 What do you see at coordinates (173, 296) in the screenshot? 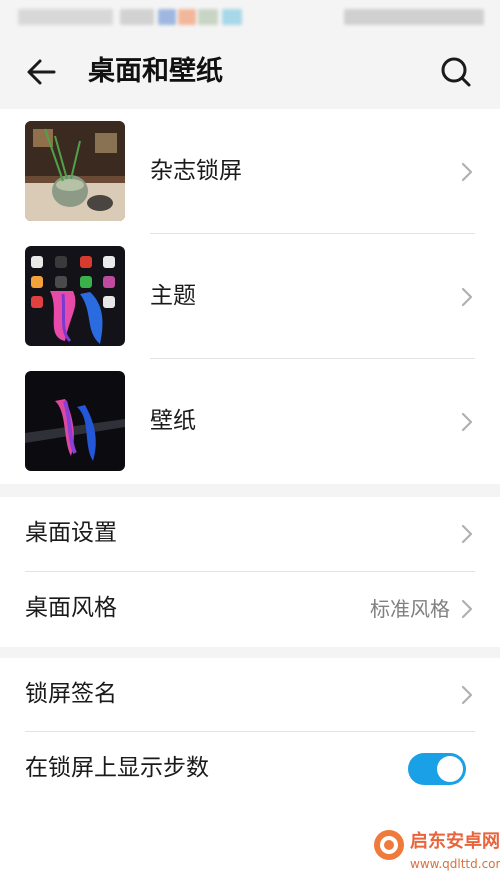
I see `theme-label: 主题` at bounding box center [173, 296].